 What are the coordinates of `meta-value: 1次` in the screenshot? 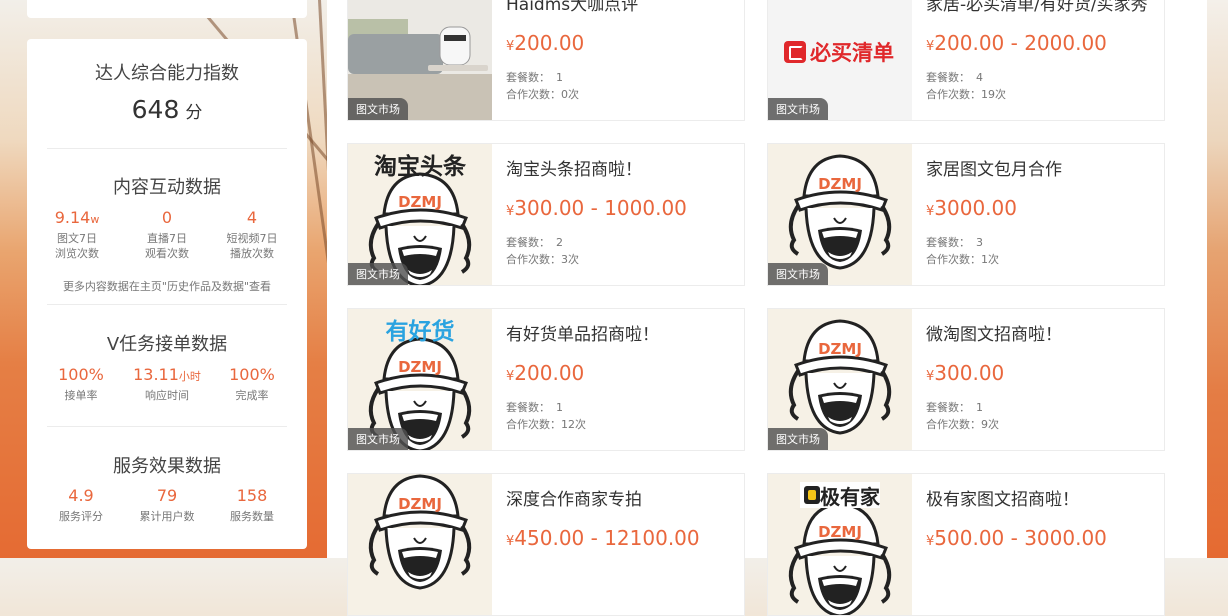 It's located at (990, 259).